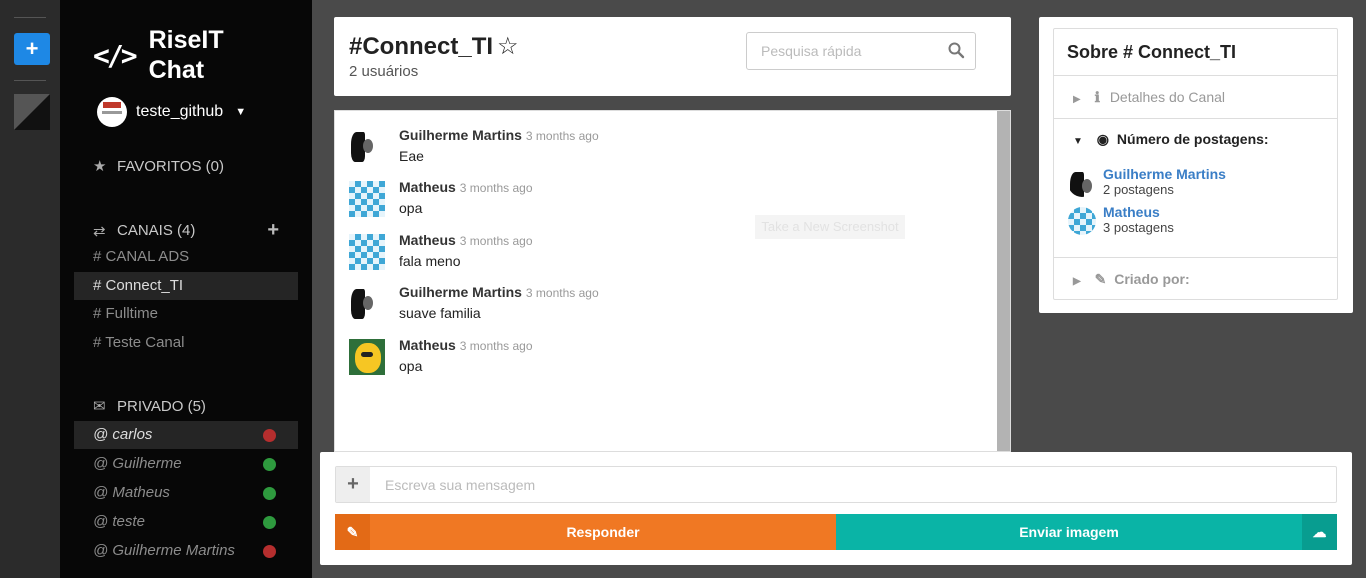 The height and width of the screenshot is (578, 1366). What do you see at coordinates (139, 342) in the screenshot?
I see `channel-label: # Teste Canal` at bounding box center [139, 342].